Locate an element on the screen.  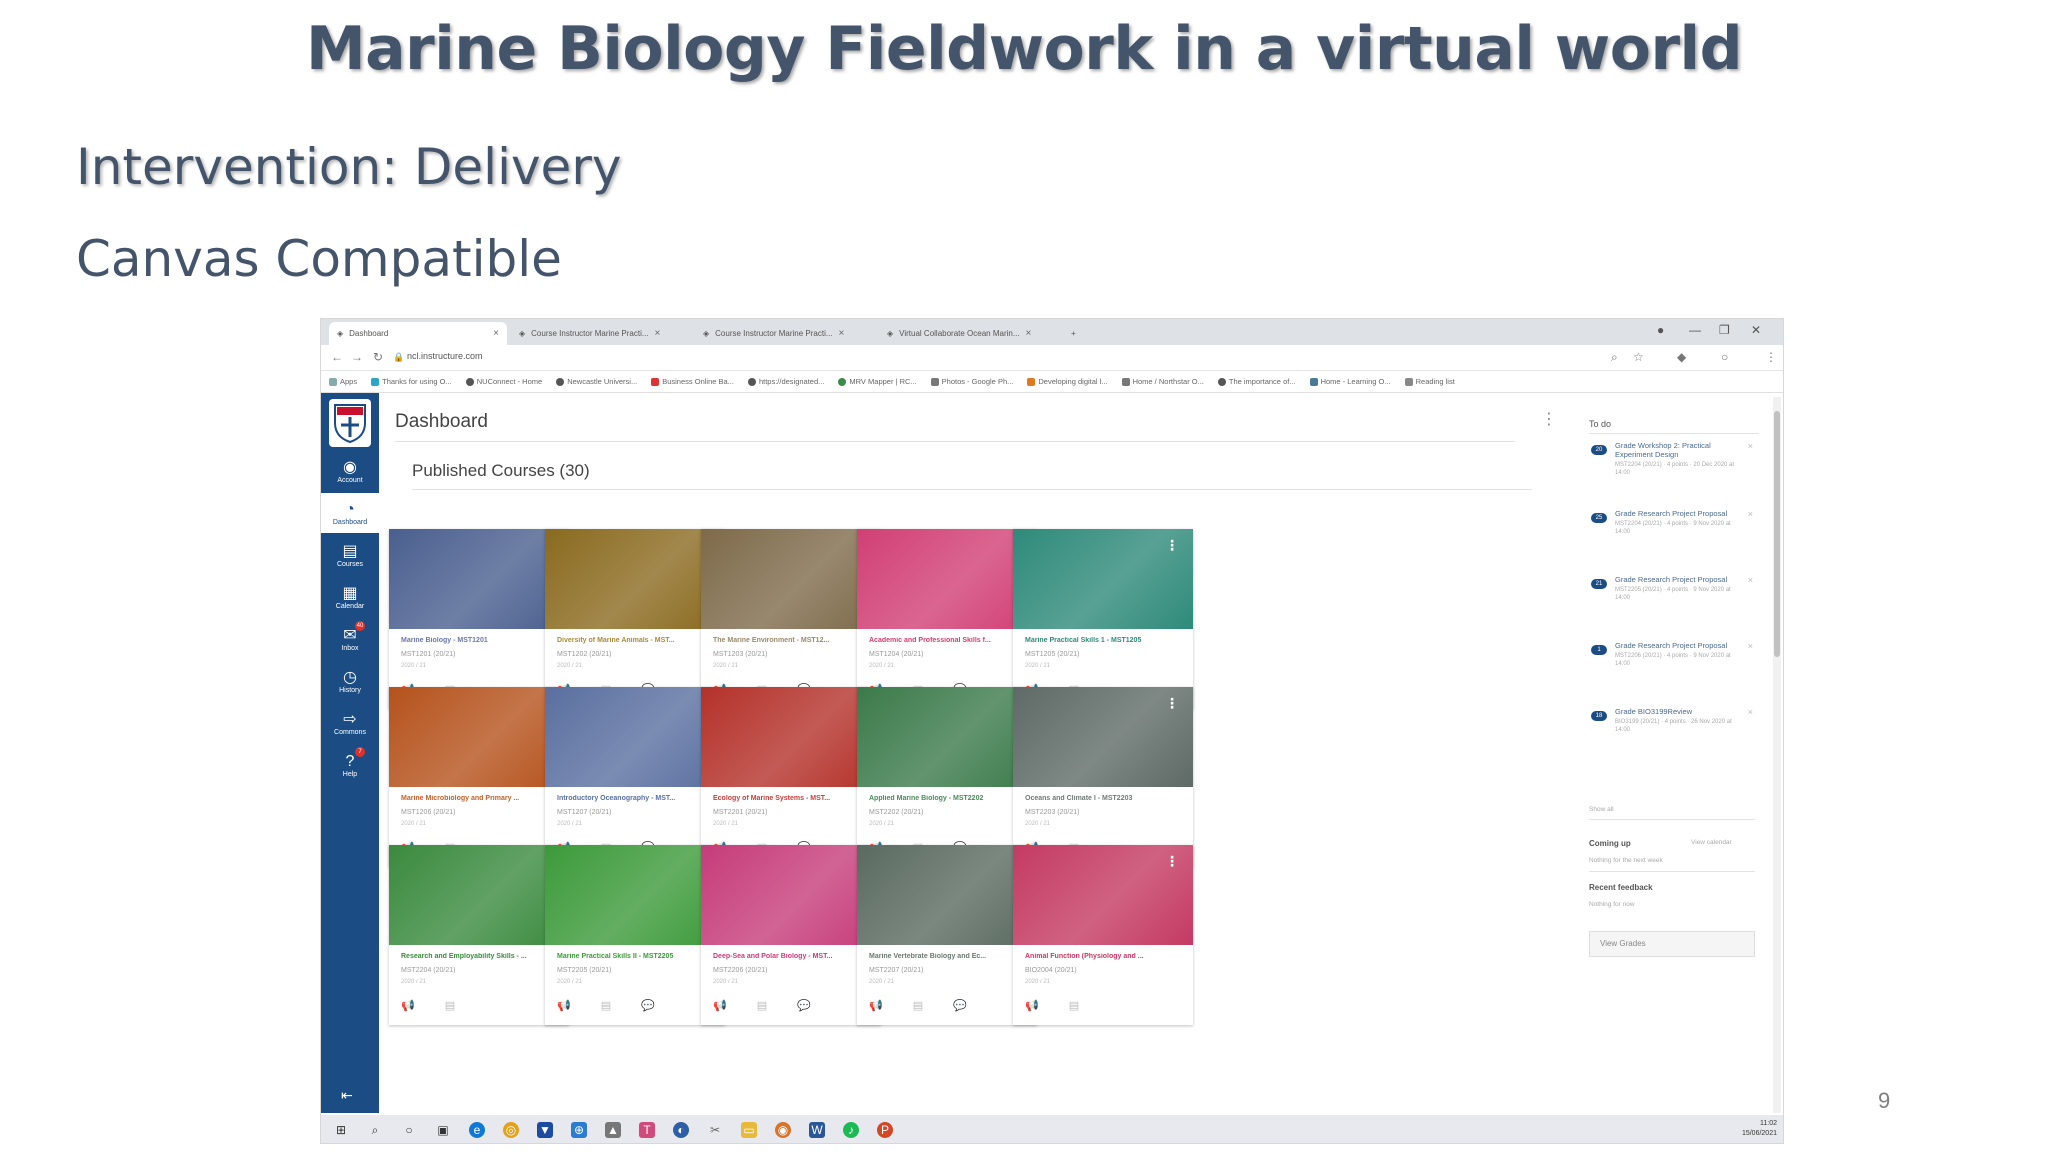
task-view-icon: ▣ is located at coordinates (443, 1130).